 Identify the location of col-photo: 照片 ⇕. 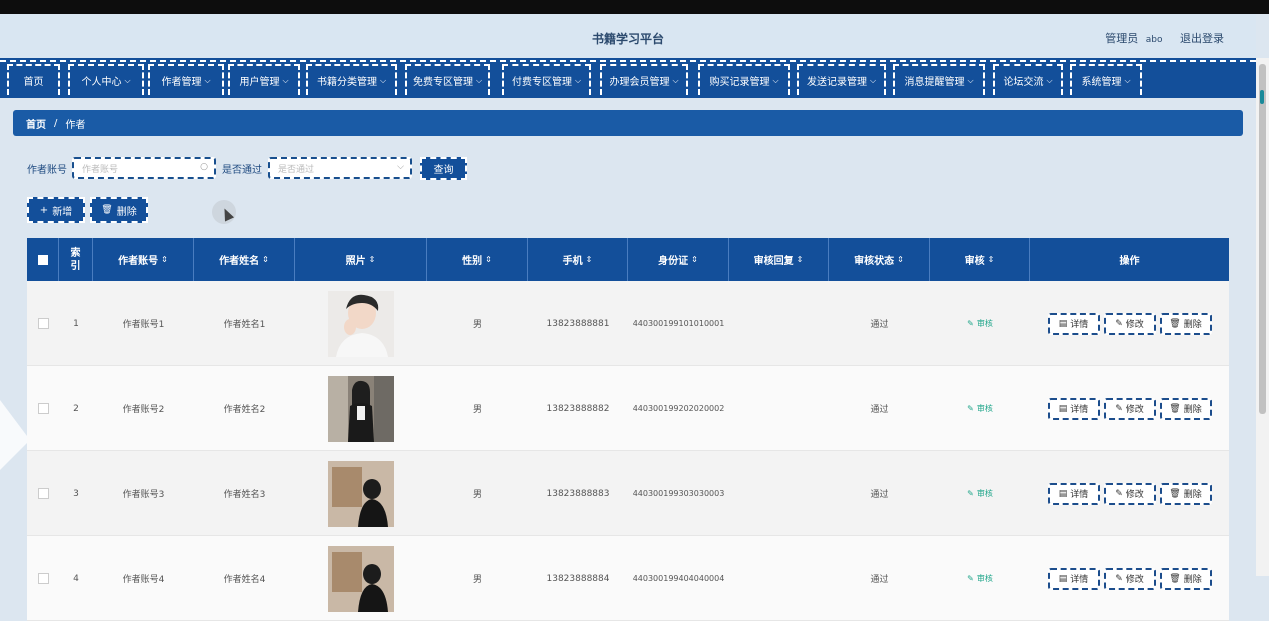
(361, 259).